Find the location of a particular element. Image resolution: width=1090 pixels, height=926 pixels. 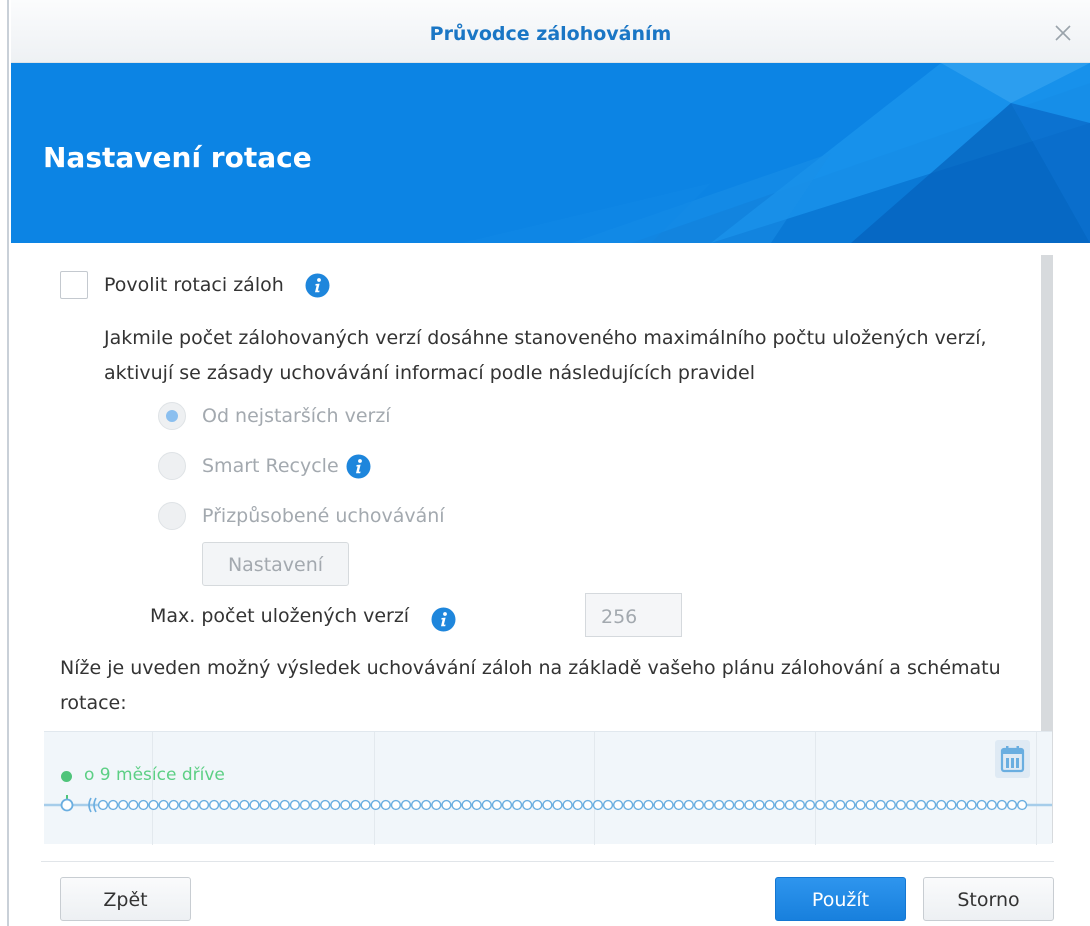

cancel-button: Storno is located at coordinates (988, 899).